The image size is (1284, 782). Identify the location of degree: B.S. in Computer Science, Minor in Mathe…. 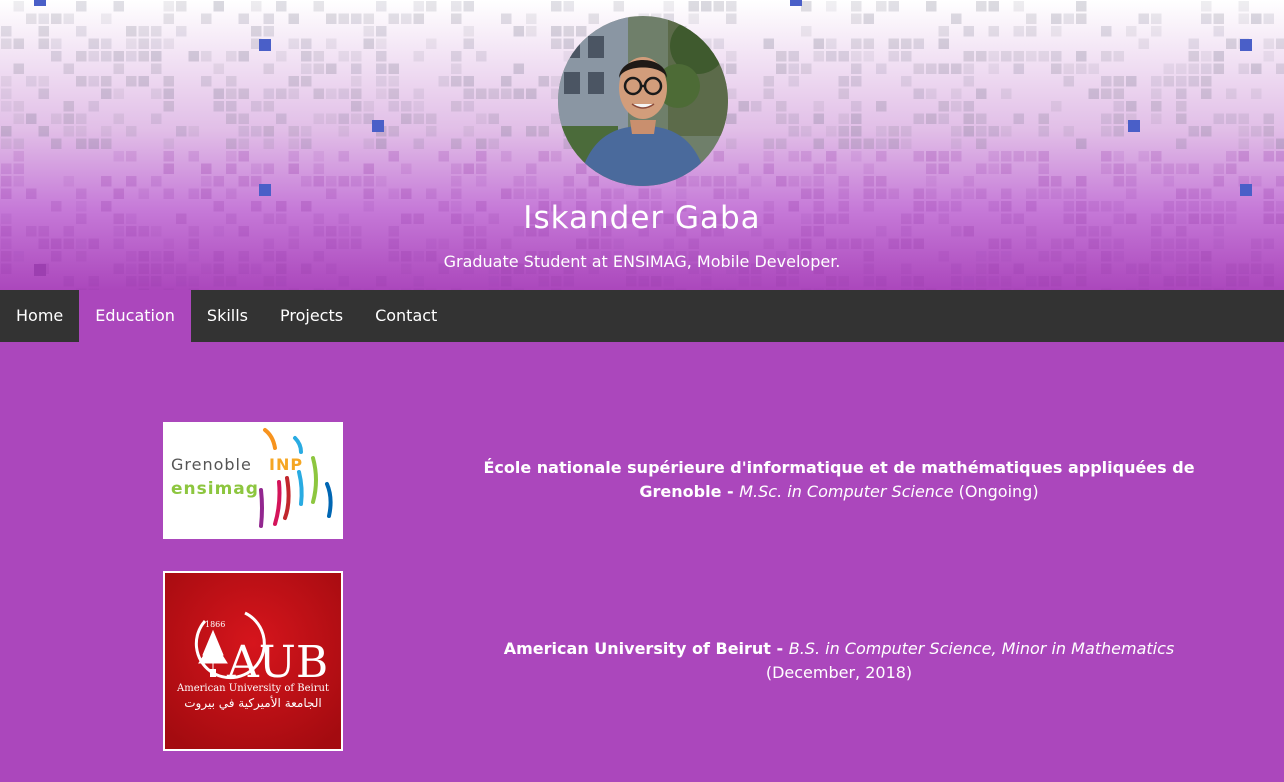
(981, 648).